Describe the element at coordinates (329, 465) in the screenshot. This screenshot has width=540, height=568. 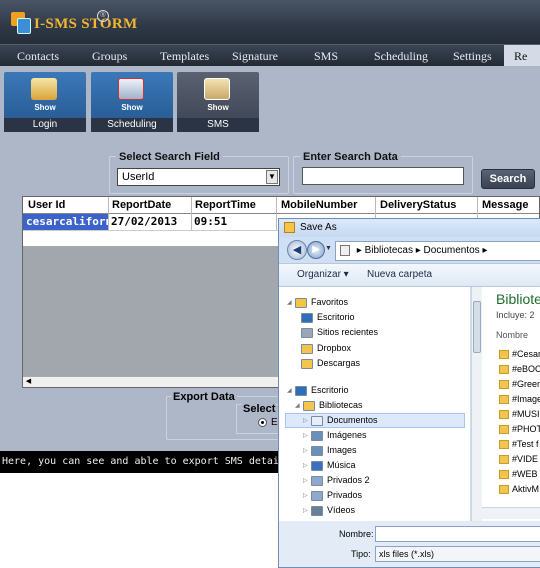
I see `tree-item-música: ▷ Música` at that location.